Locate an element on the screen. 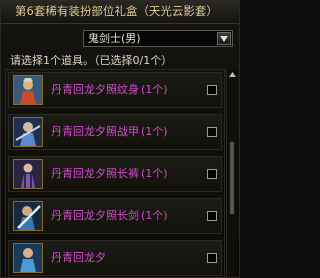 Image resolution: width=320 pixels, height=278 pixels. list-item: 丹青回龙夕照长裤 (1个) is located at coordinates (115, 174).